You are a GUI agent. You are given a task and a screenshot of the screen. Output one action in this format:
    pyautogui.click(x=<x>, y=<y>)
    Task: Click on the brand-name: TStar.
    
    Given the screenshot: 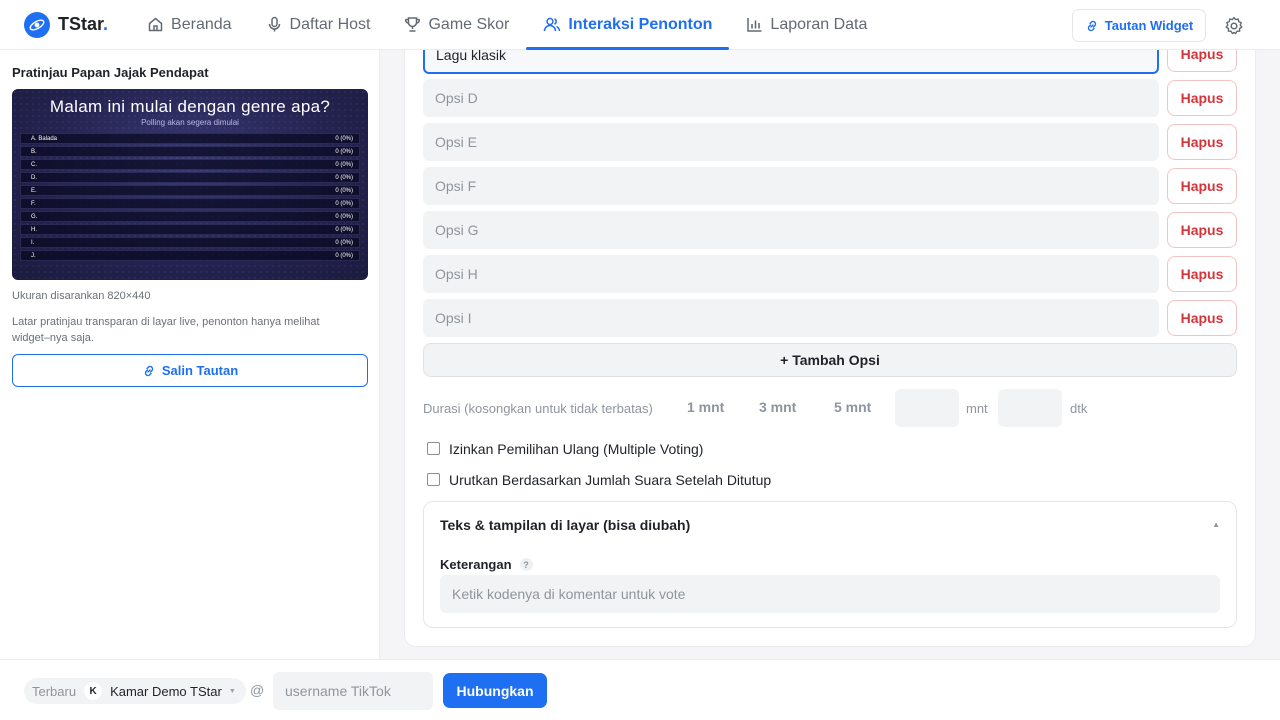 What is the action you would take?
    pyautogui.click(x=83, y=24)
    